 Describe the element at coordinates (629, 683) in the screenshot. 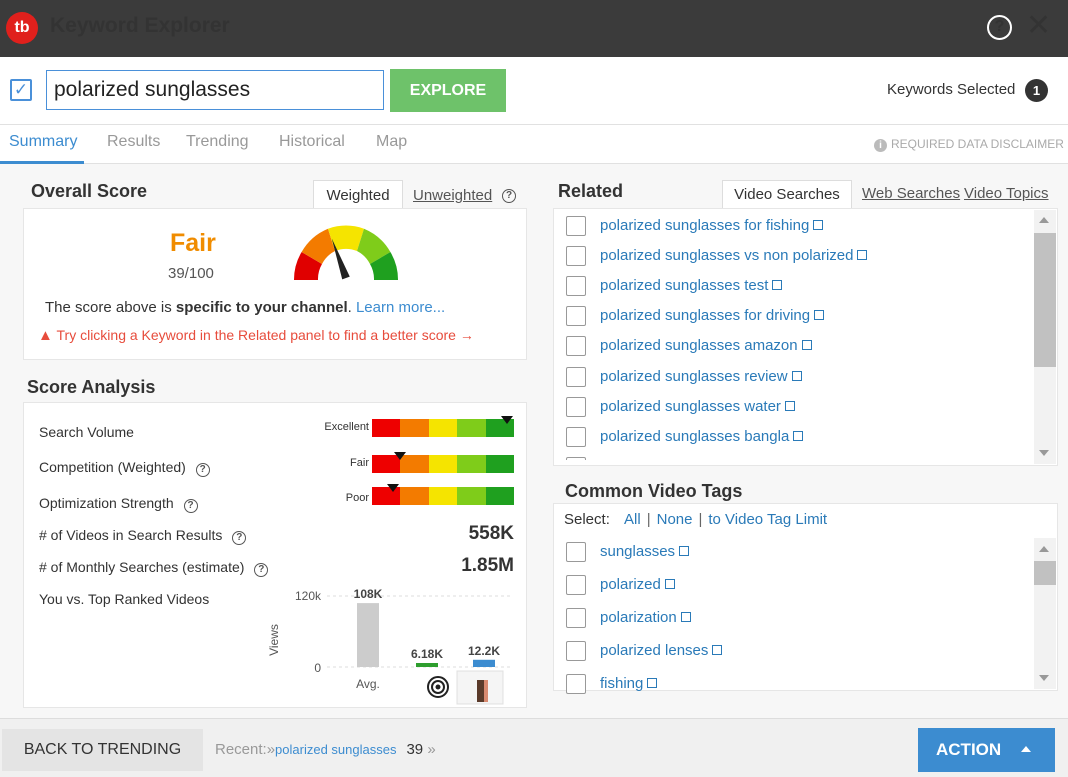

I see `tag-item-link: fishing` at that location.